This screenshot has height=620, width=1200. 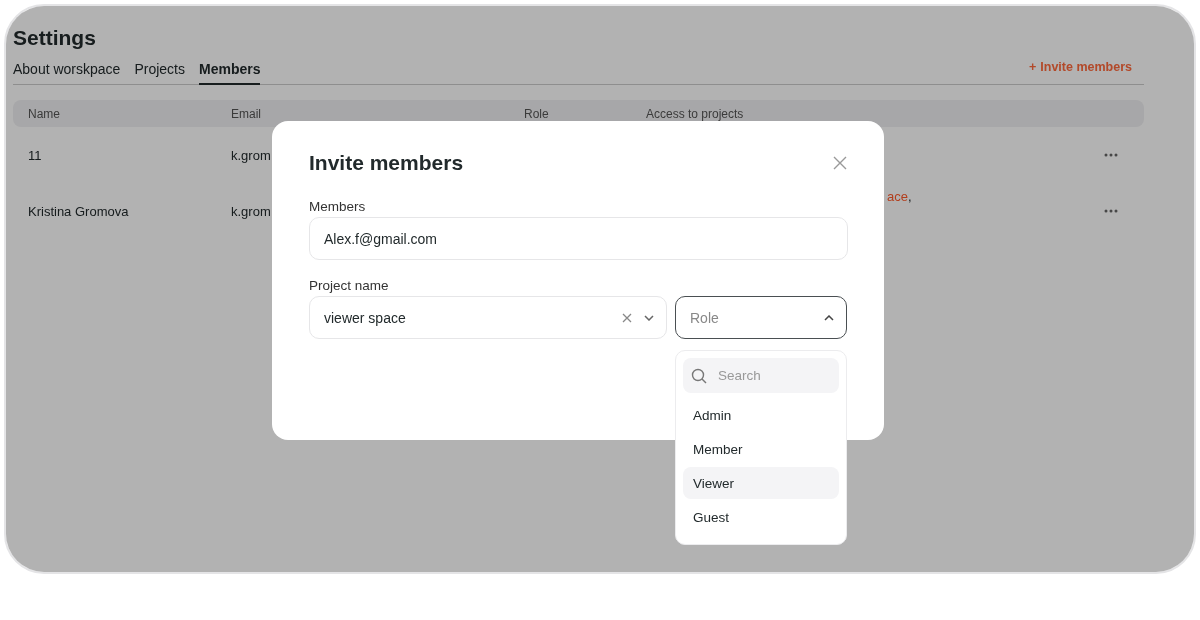 I want to click on role-option: Guest, so click(x=761, y=517).